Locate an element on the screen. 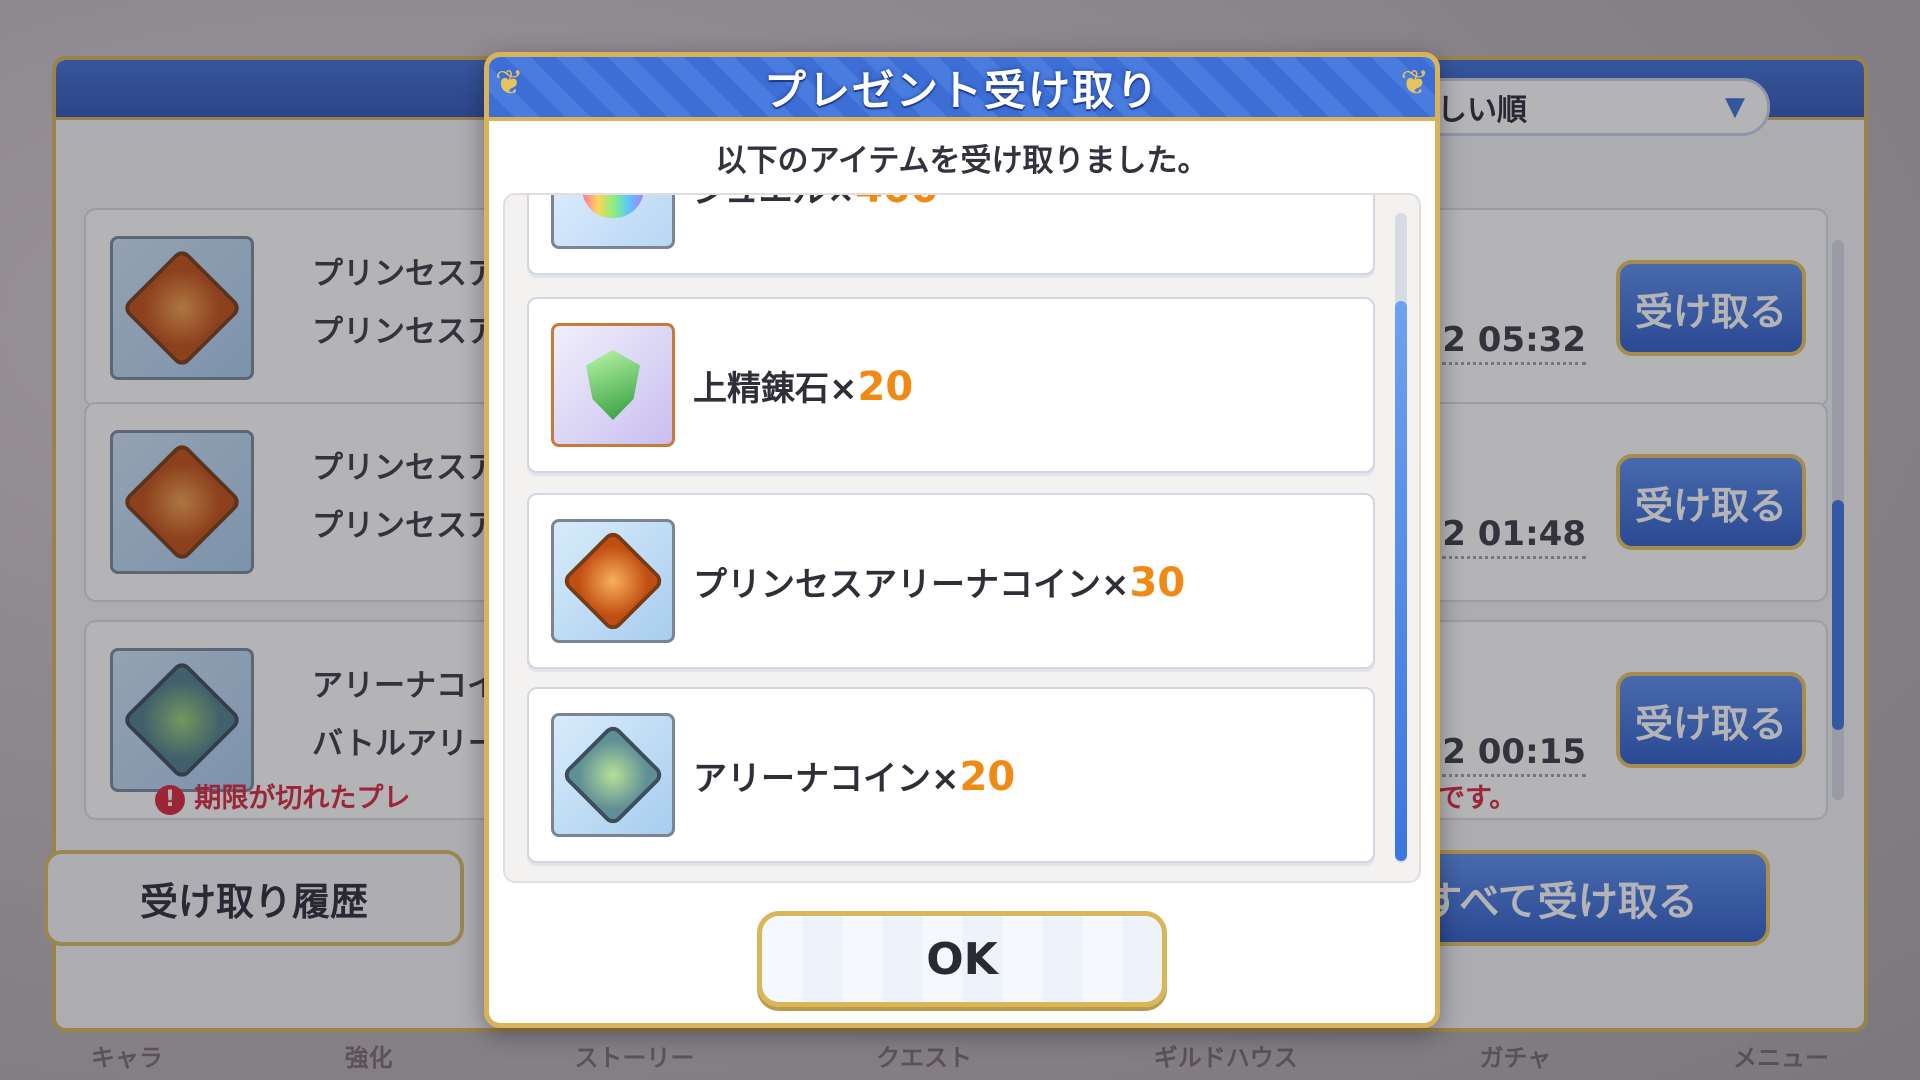 This screenshot has height=1080, width=1920. received-items-scrollbar is located at coordinates (1401, 538).